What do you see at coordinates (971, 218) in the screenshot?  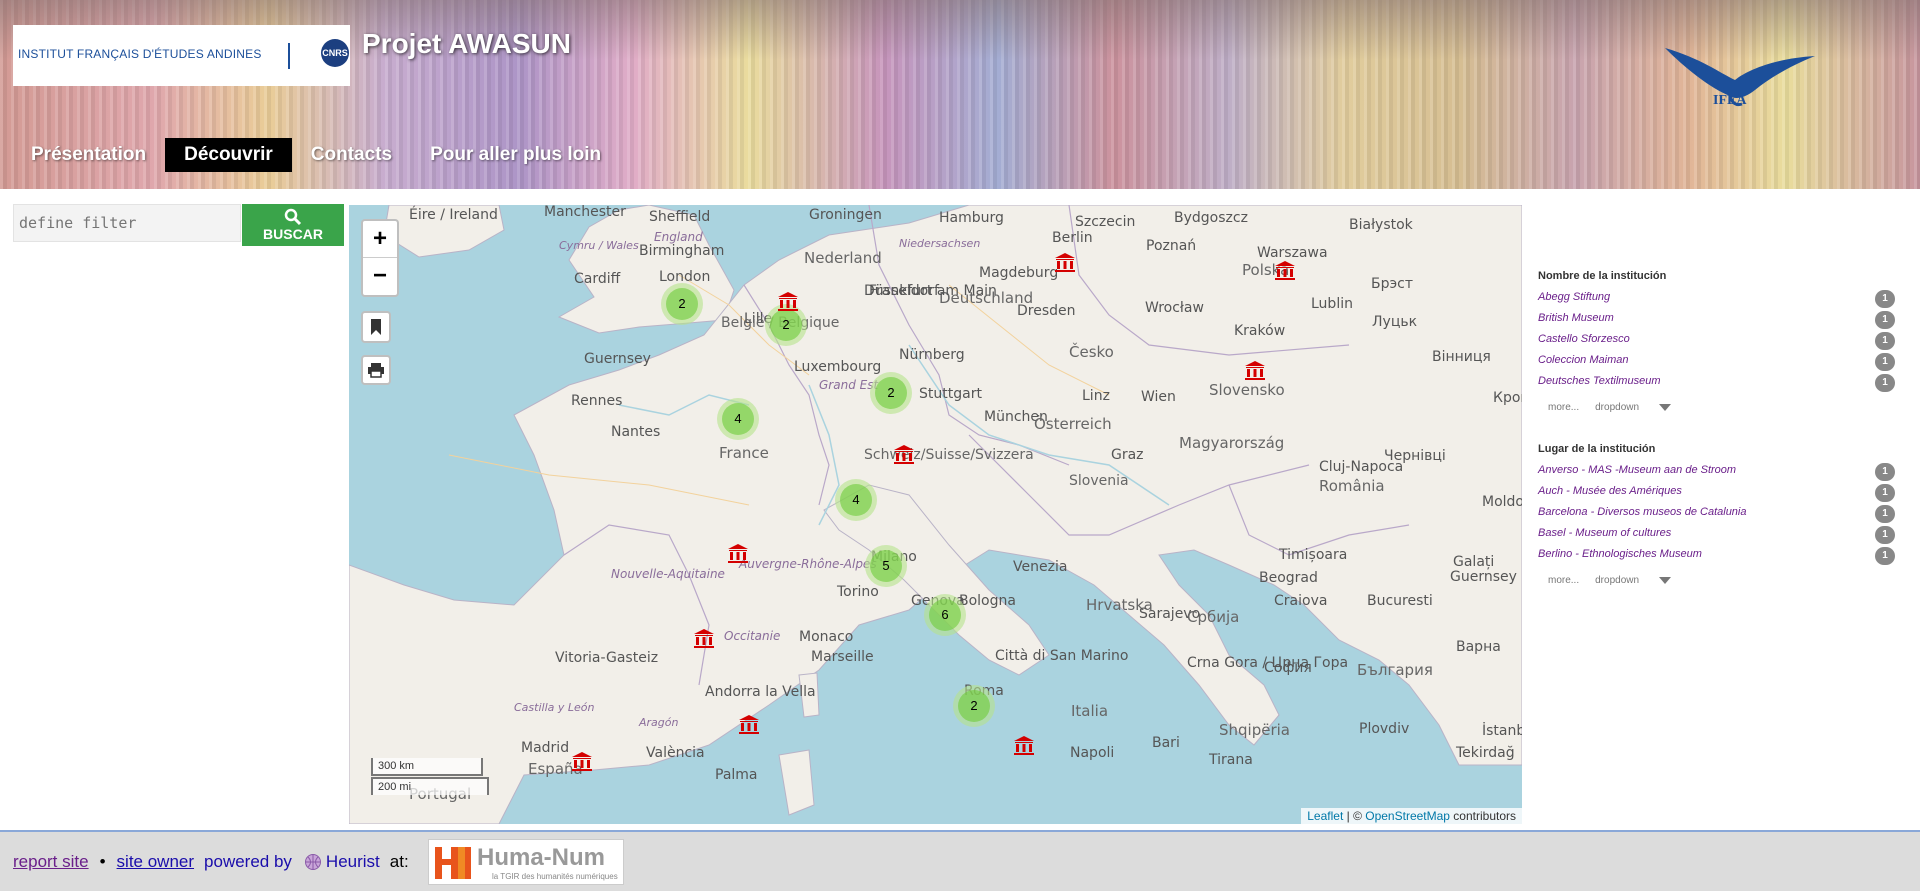 I see `svg-text: Hamburg` at bounding box center [971, 218].